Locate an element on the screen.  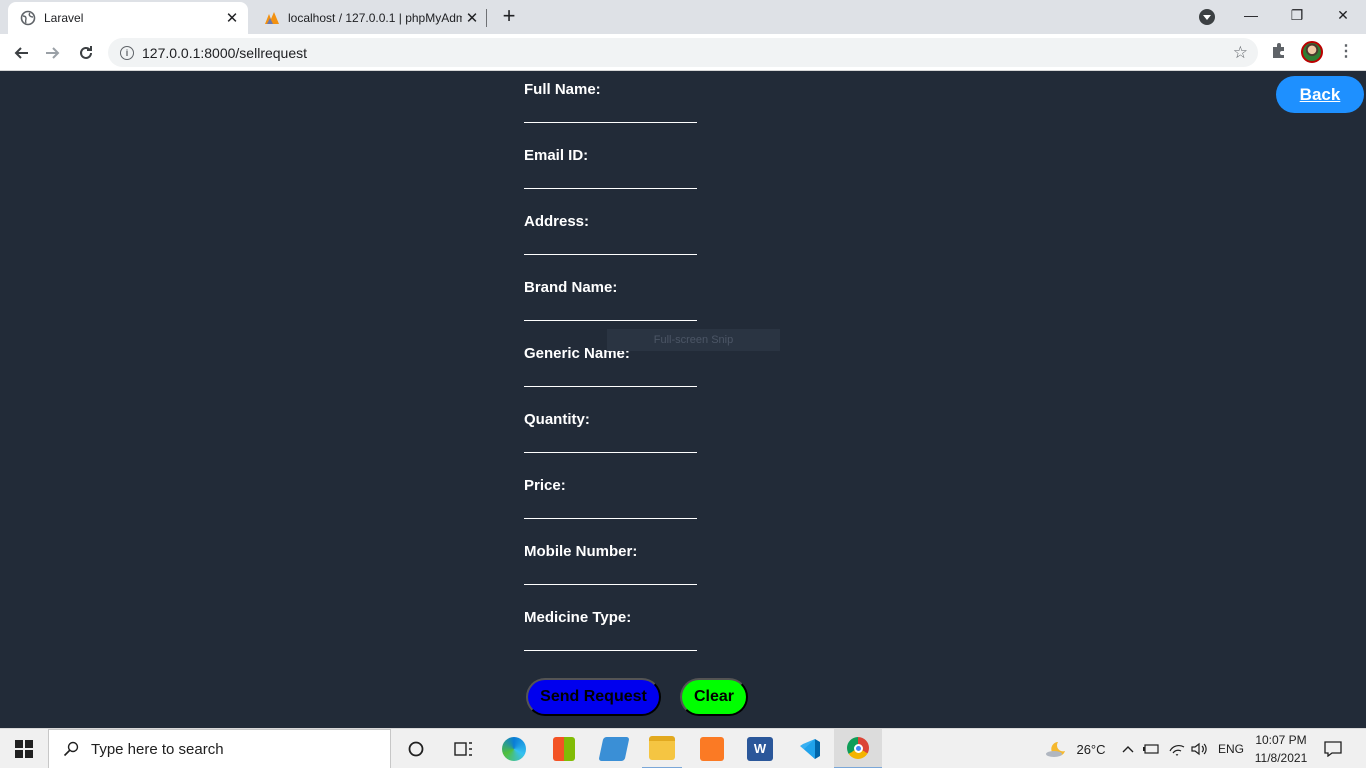
field-label: Full Name: is located at coordinates (562, 89).